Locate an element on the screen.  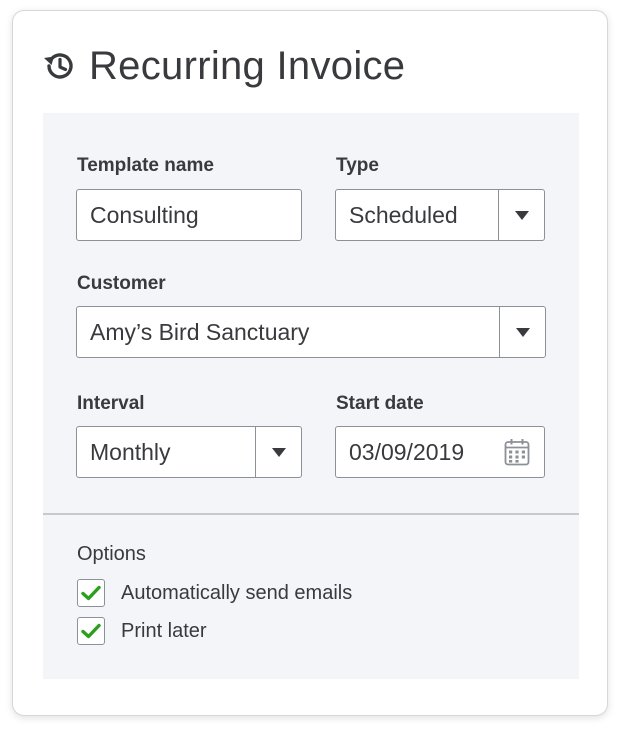
start-date-input: 03/09/2019 is located at coordinates (440, 452).